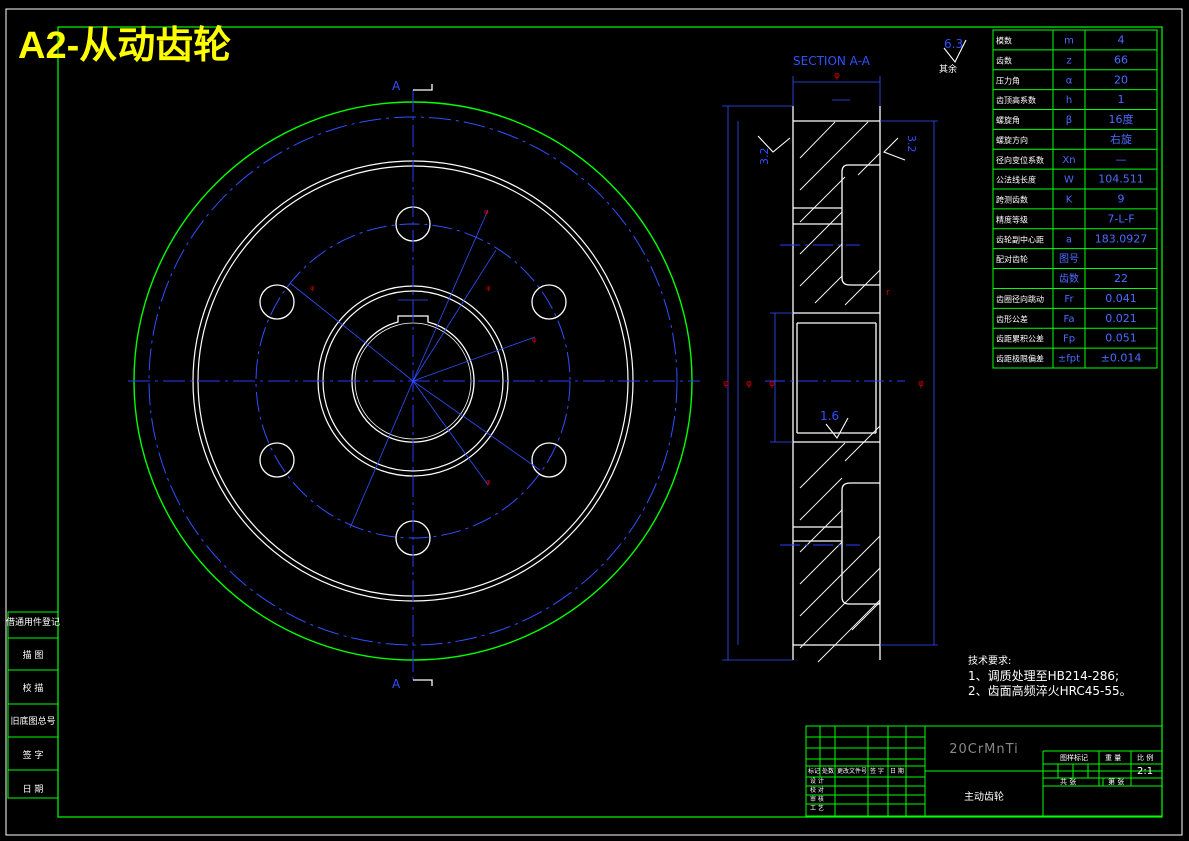 Image resolution: width=1189 pixels, height=841 pixels. What do you see at coordinates (1068, 781) in the screenshot?
I see `sheet-count: 共 张` at bounding box center [1068, 781].